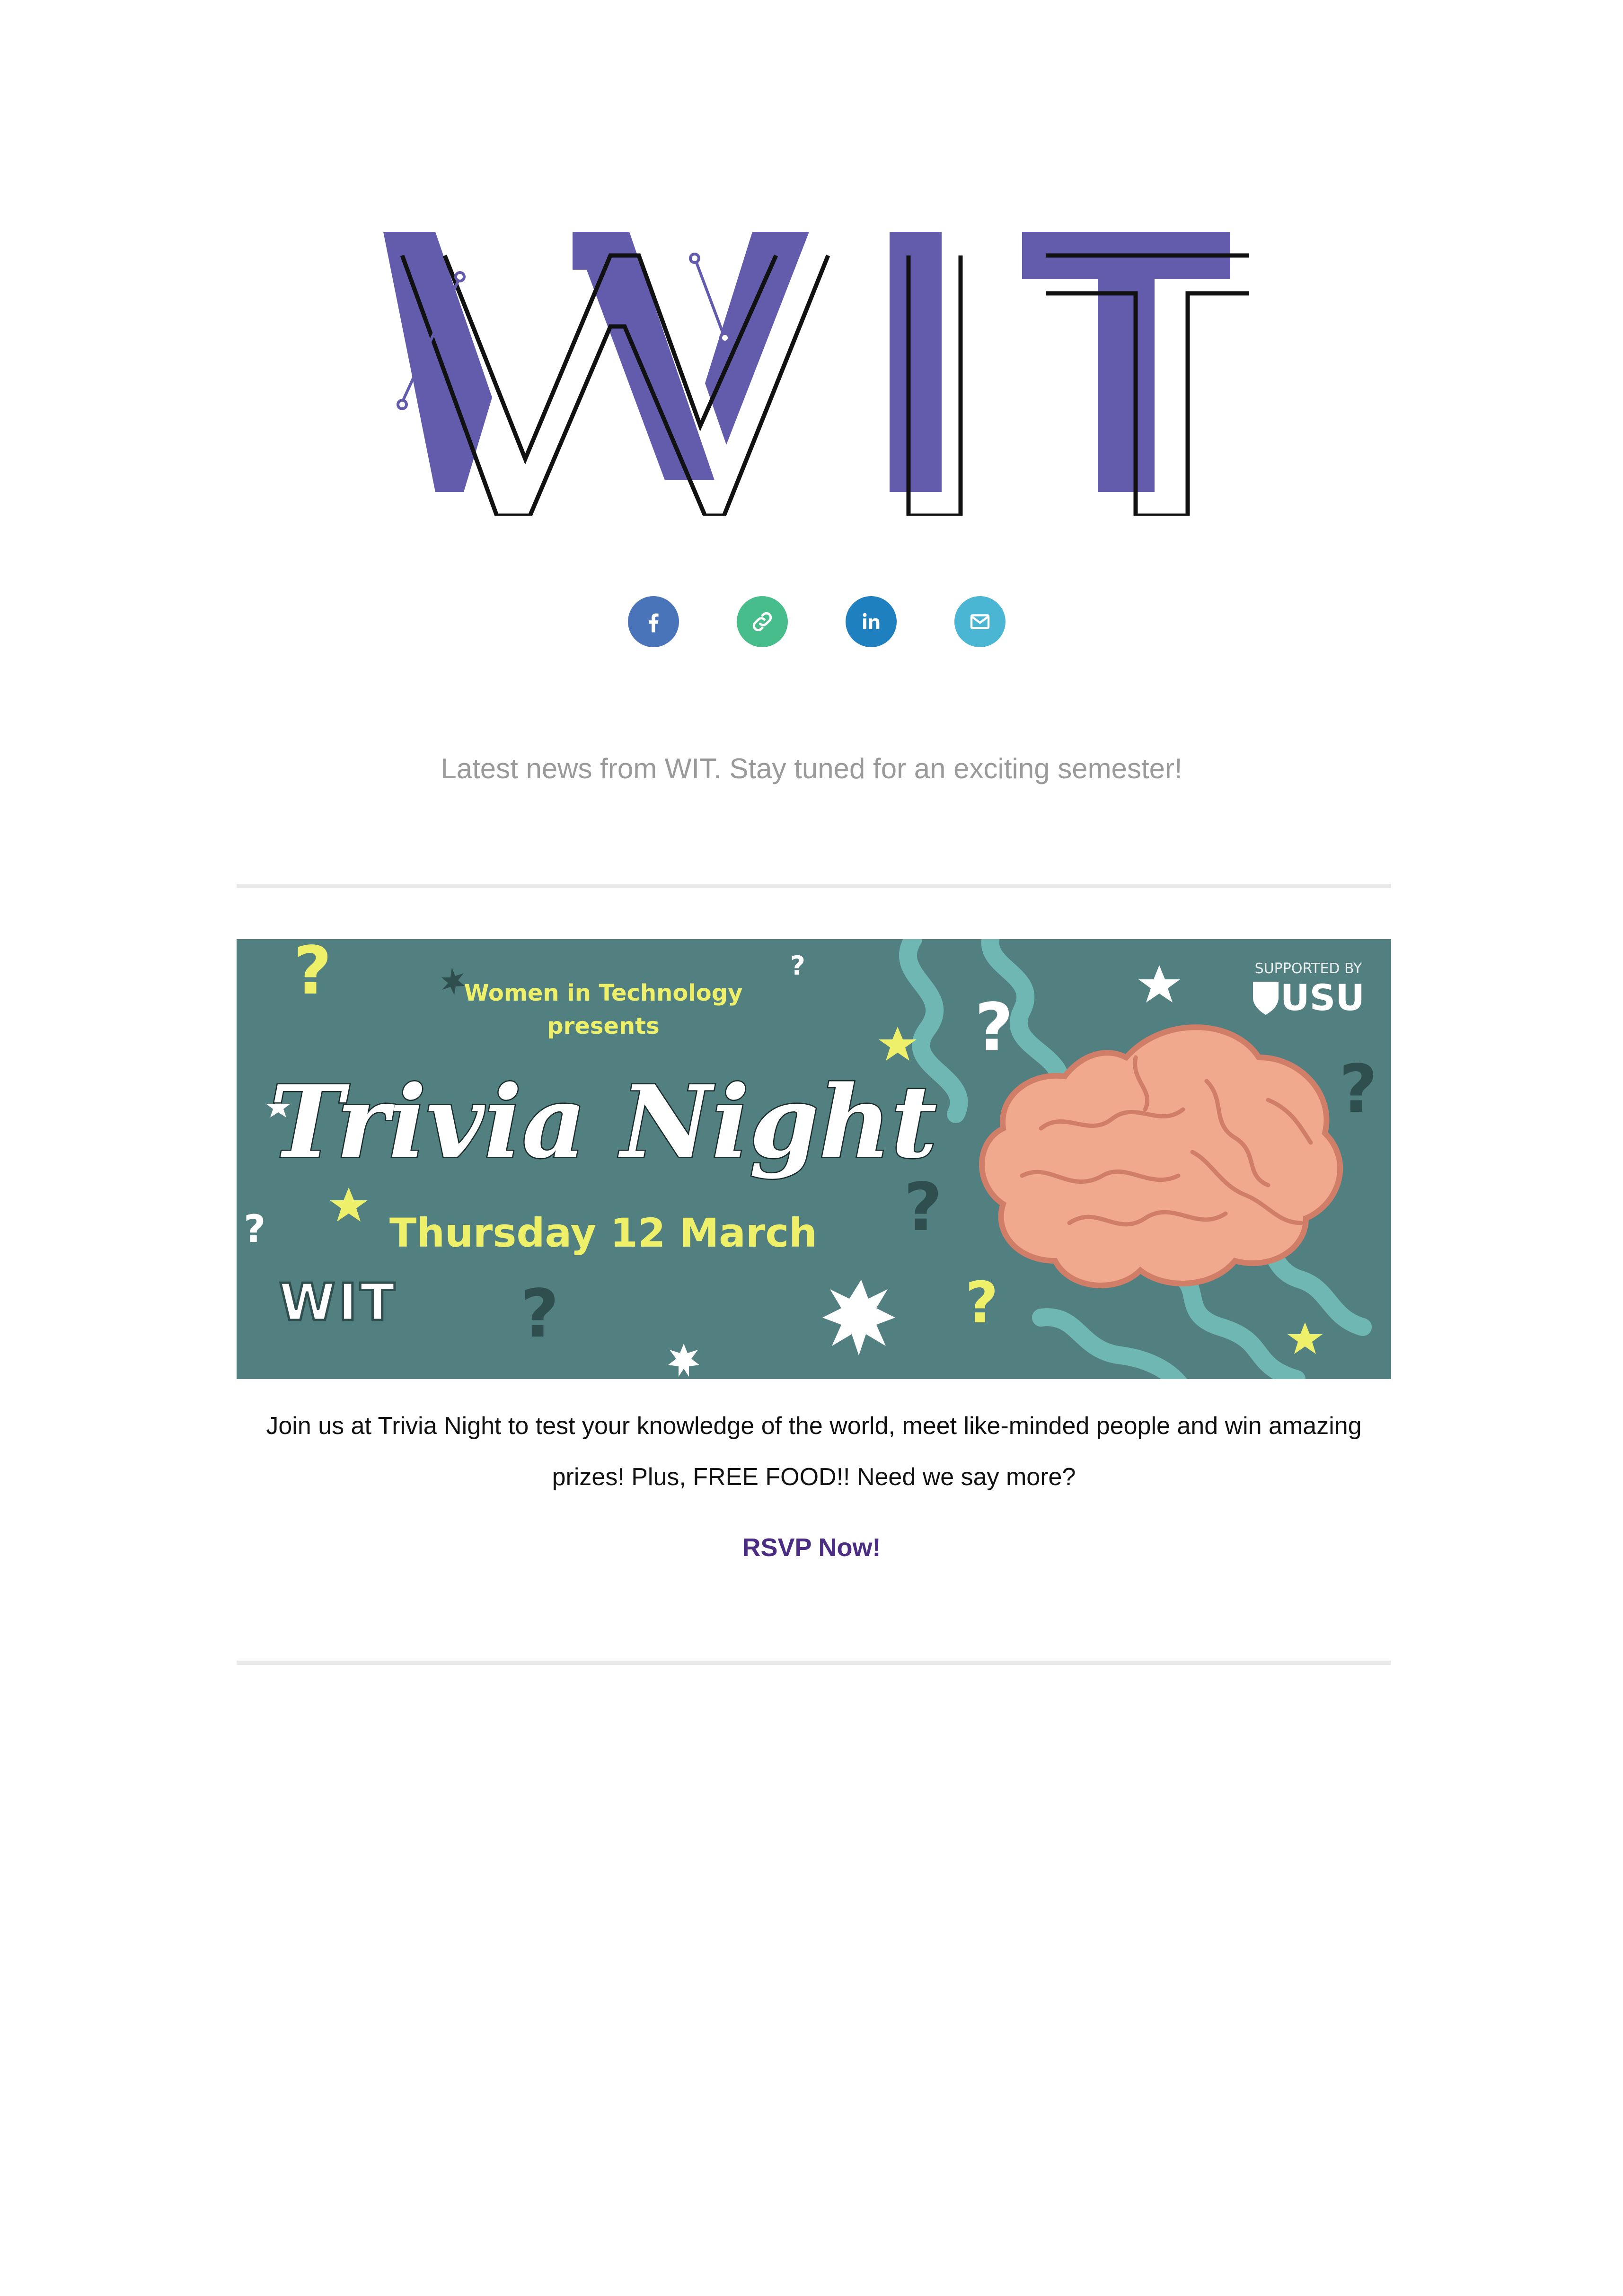  I want to click on email-button, so click(980, 621).